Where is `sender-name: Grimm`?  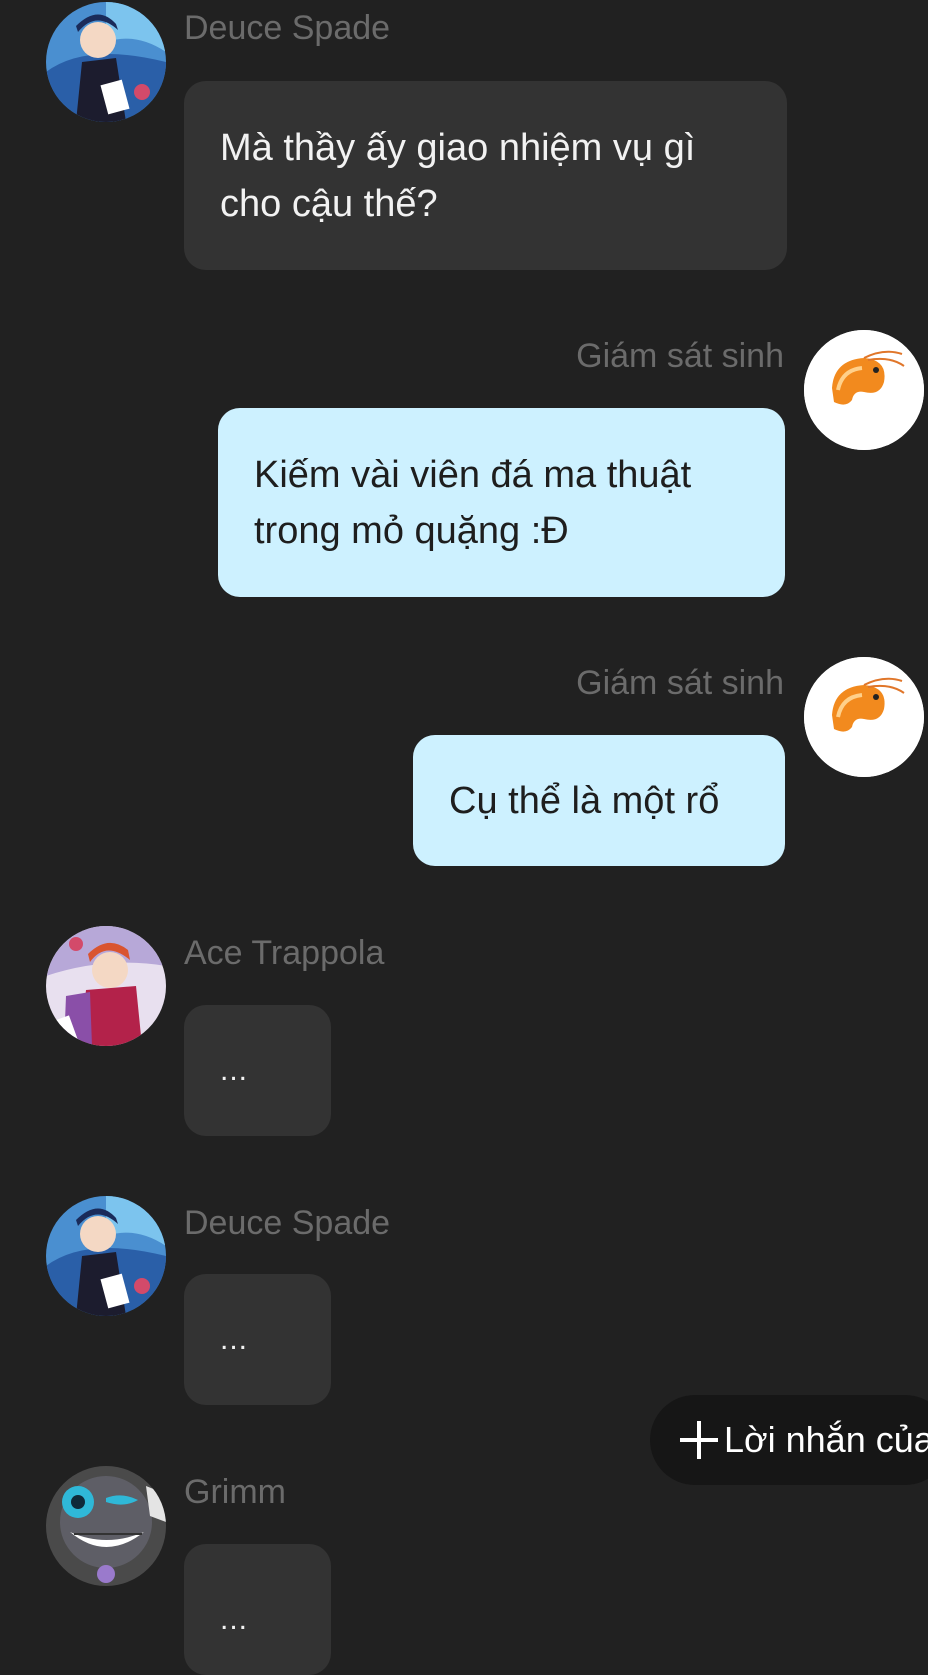 sender-name: Grimm is located at coordinates (235, 1492).